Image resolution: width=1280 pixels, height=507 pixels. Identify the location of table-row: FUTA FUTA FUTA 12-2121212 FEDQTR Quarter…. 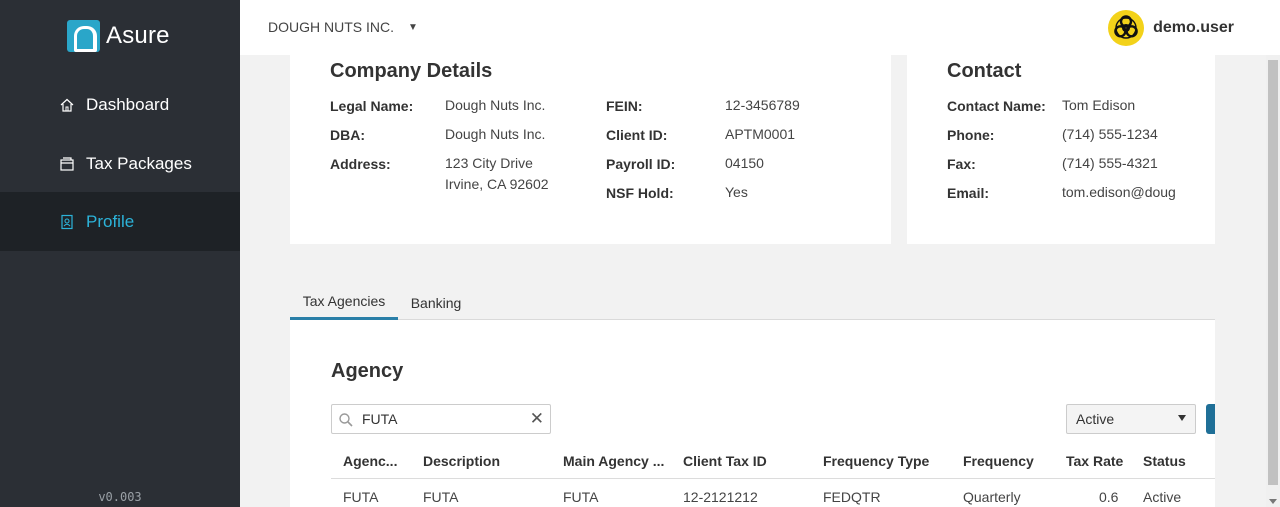
(773, 493).